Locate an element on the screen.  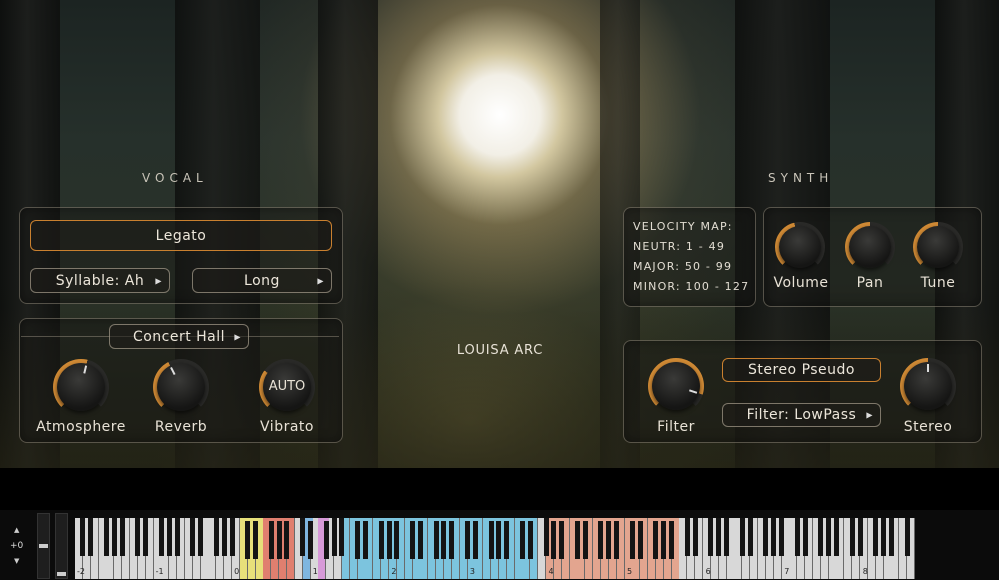
octave-label: 2 is located at coordinates (394, 571).